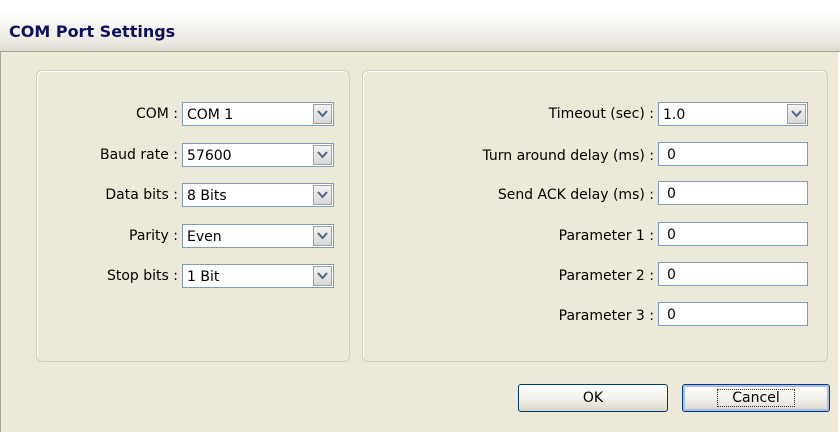 This screenshot has height=432, width=840. Describe the element at coordinates (601, 114) in the screenshot. I see `timeout-label: Timeout (sec) :` at that location.